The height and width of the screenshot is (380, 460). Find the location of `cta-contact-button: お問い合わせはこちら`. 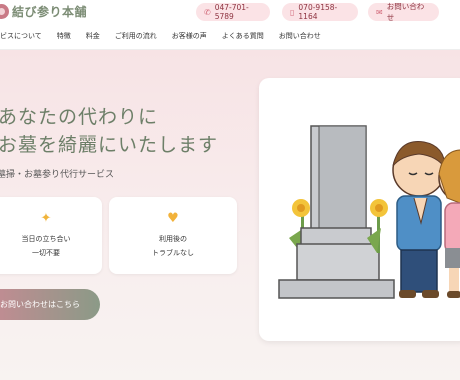

cta-contact-button: お問い合わせはこちら is located at coordinates (50, 304).